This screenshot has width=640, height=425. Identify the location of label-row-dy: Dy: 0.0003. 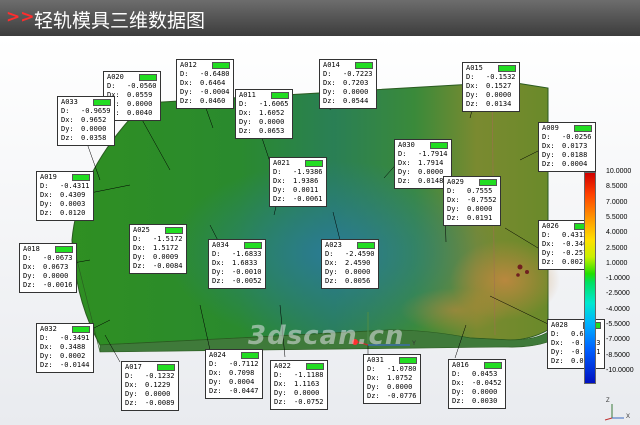
(65, 204).